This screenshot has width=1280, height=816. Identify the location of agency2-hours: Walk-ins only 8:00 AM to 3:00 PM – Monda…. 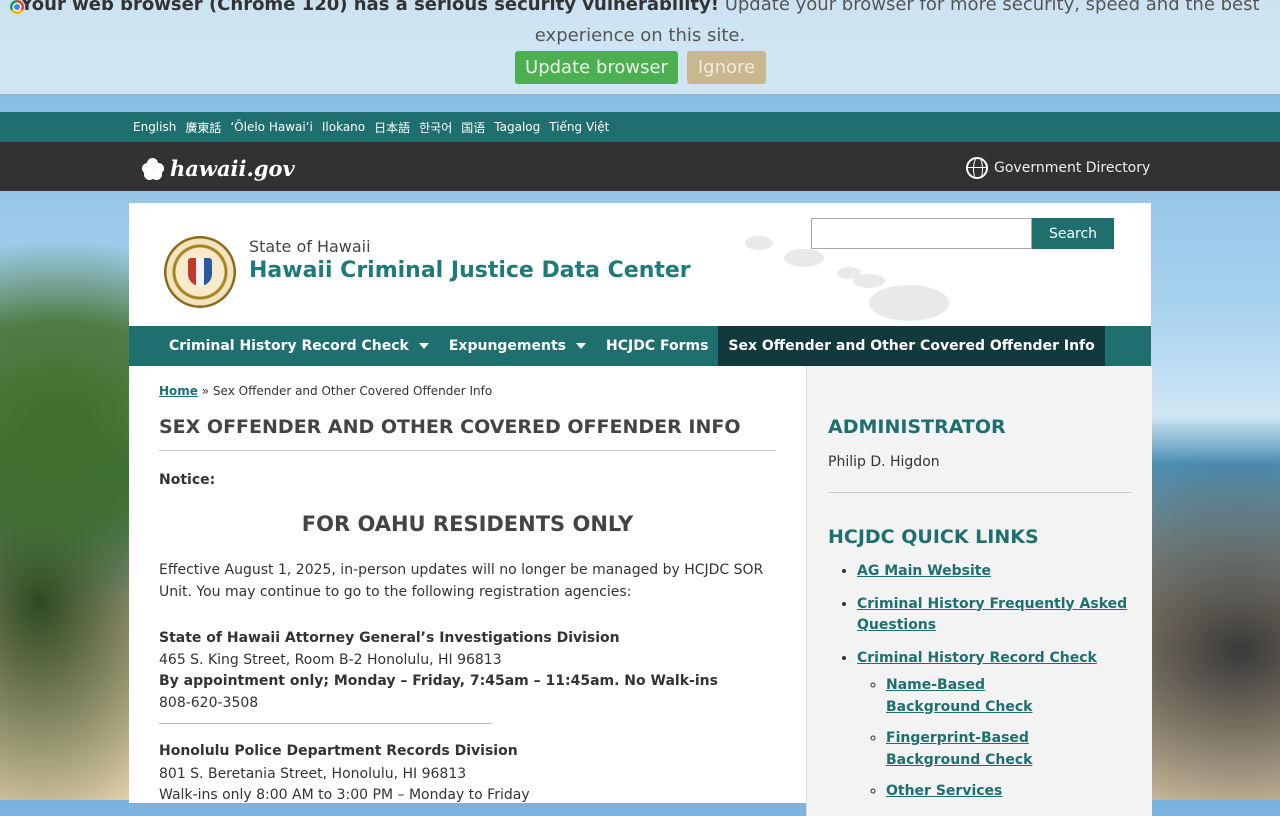
(344, 795).